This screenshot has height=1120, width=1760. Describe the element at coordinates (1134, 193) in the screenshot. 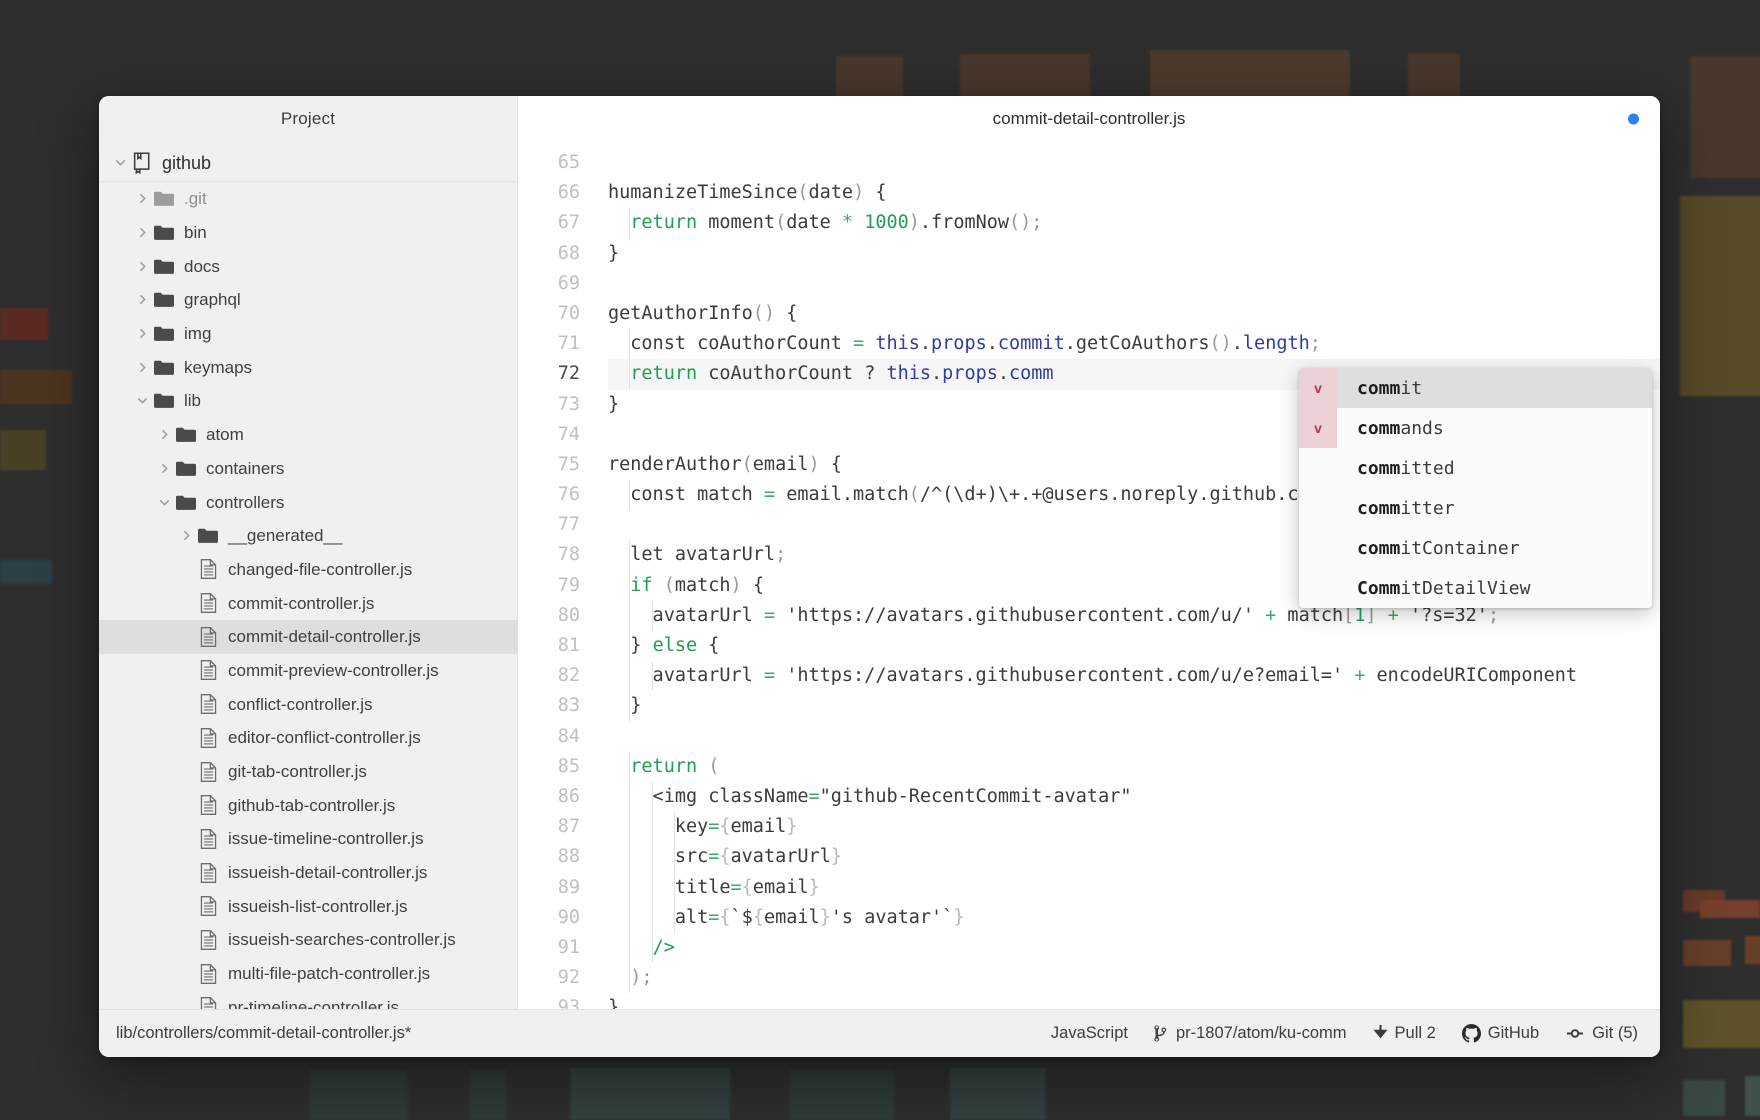

I see `code-line: humanizeTimeSince(date) {` at that location.